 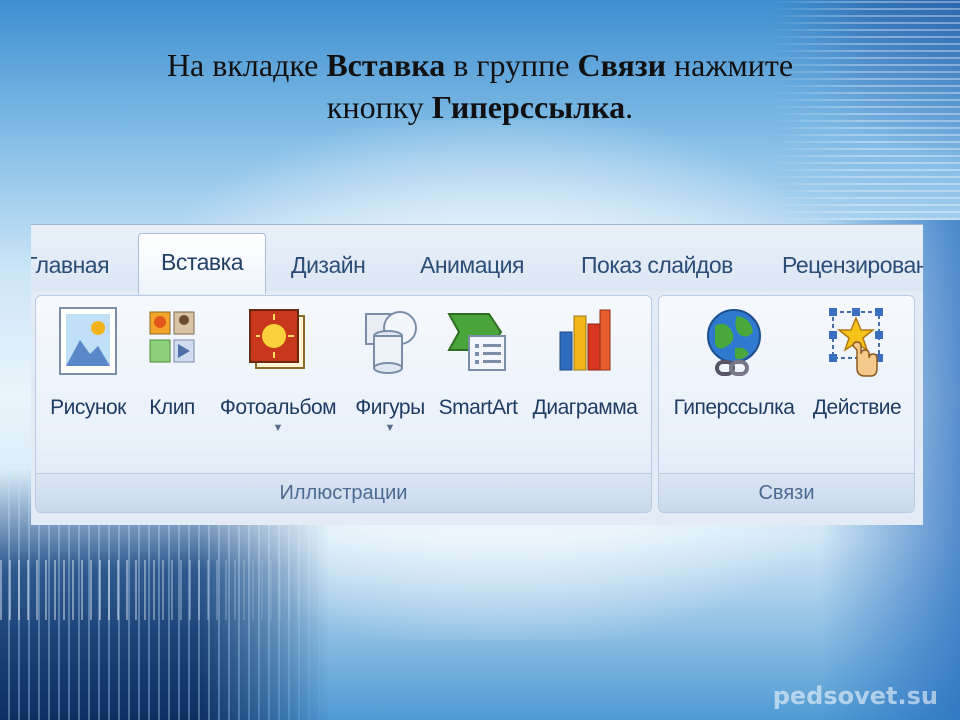 I want to click on heading-text: кнопку, so click(x=379, y=107).